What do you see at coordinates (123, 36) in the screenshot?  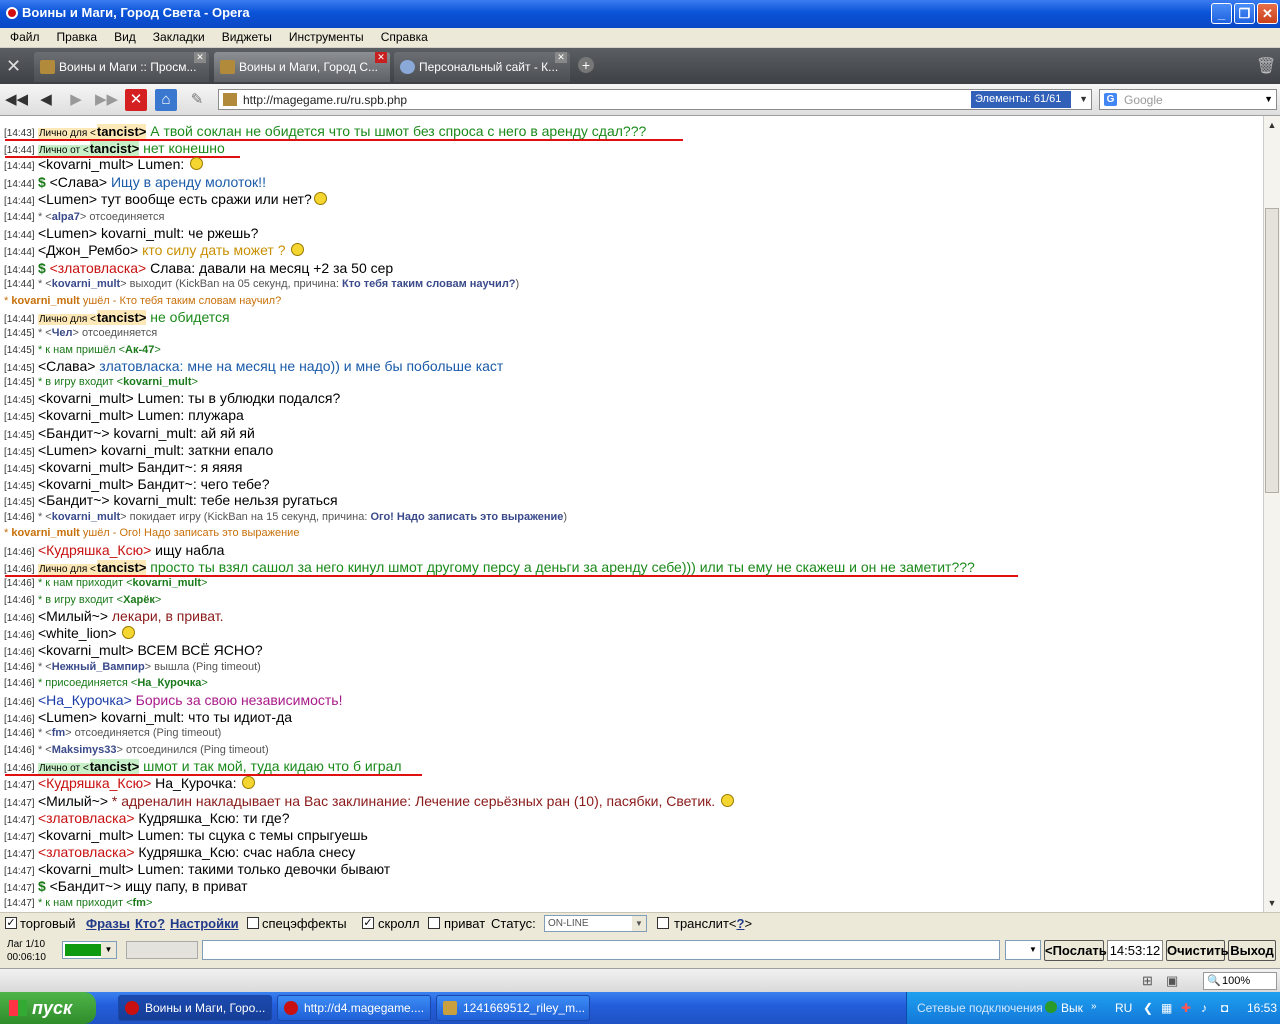 I see `menu-view: Вид` at bounding box center [123, 36].